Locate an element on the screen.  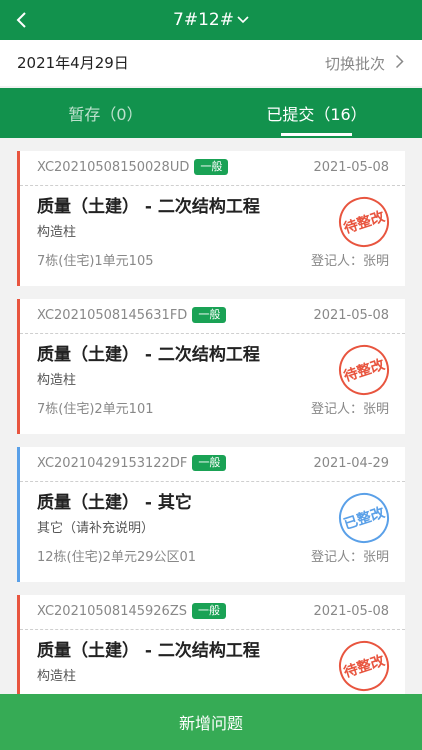
switch-batch-label: 切换批次 is located at coordinates (354, 63).